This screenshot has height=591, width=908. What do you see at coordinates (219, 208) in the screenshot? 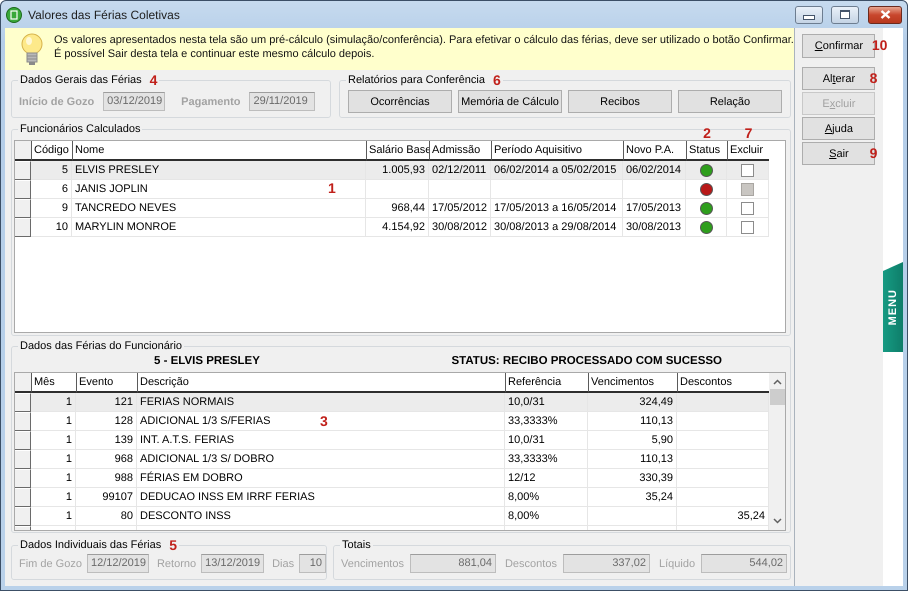
I see `table-cell: TANCREDO NEVES` at bounding box center [219, 208].